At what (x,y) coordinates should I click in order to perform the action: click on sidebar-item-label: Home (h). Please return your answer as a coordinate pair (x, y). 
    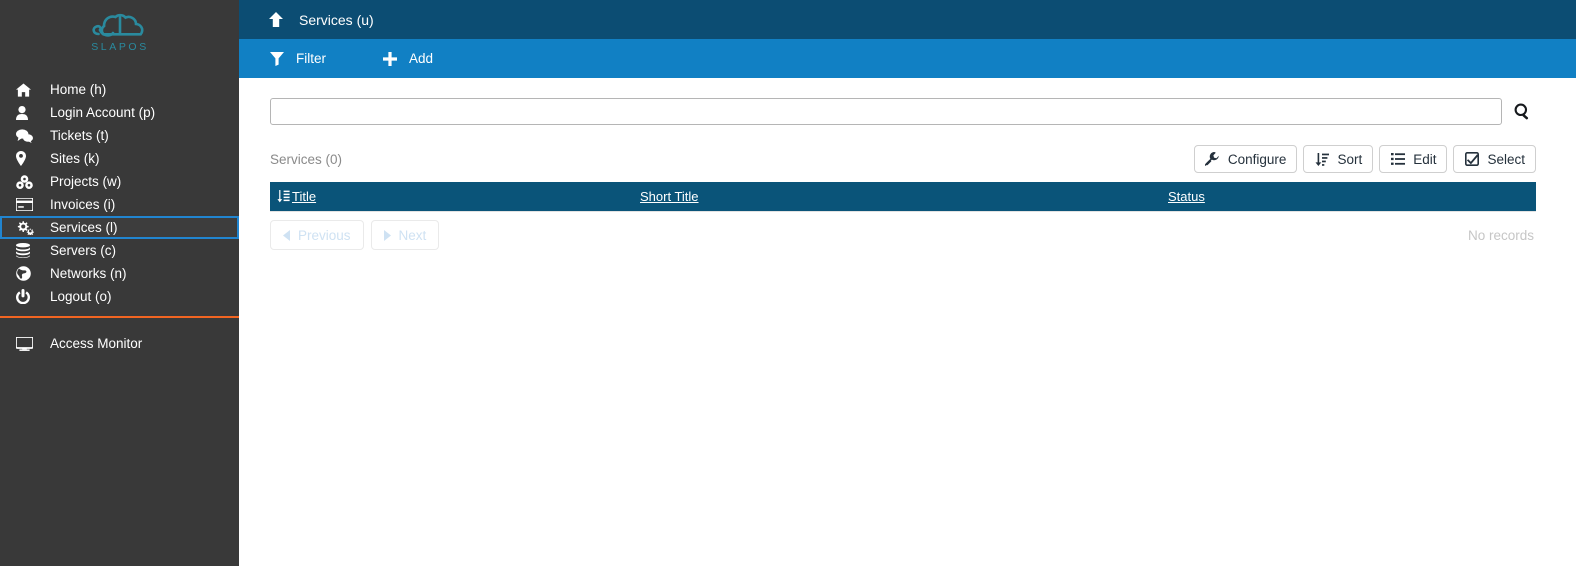
    Looking at the image, I should click on (78, 89).